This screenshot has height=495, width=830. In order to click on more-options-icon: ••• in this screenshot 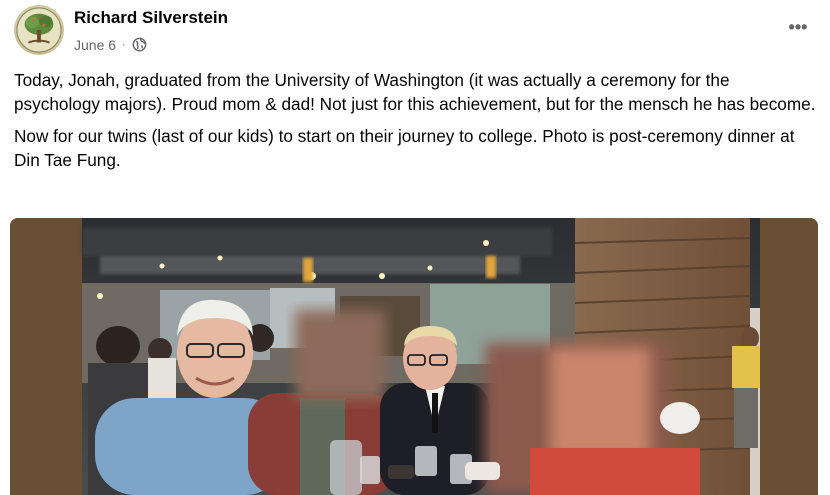, I will do `click(798, 27)`.